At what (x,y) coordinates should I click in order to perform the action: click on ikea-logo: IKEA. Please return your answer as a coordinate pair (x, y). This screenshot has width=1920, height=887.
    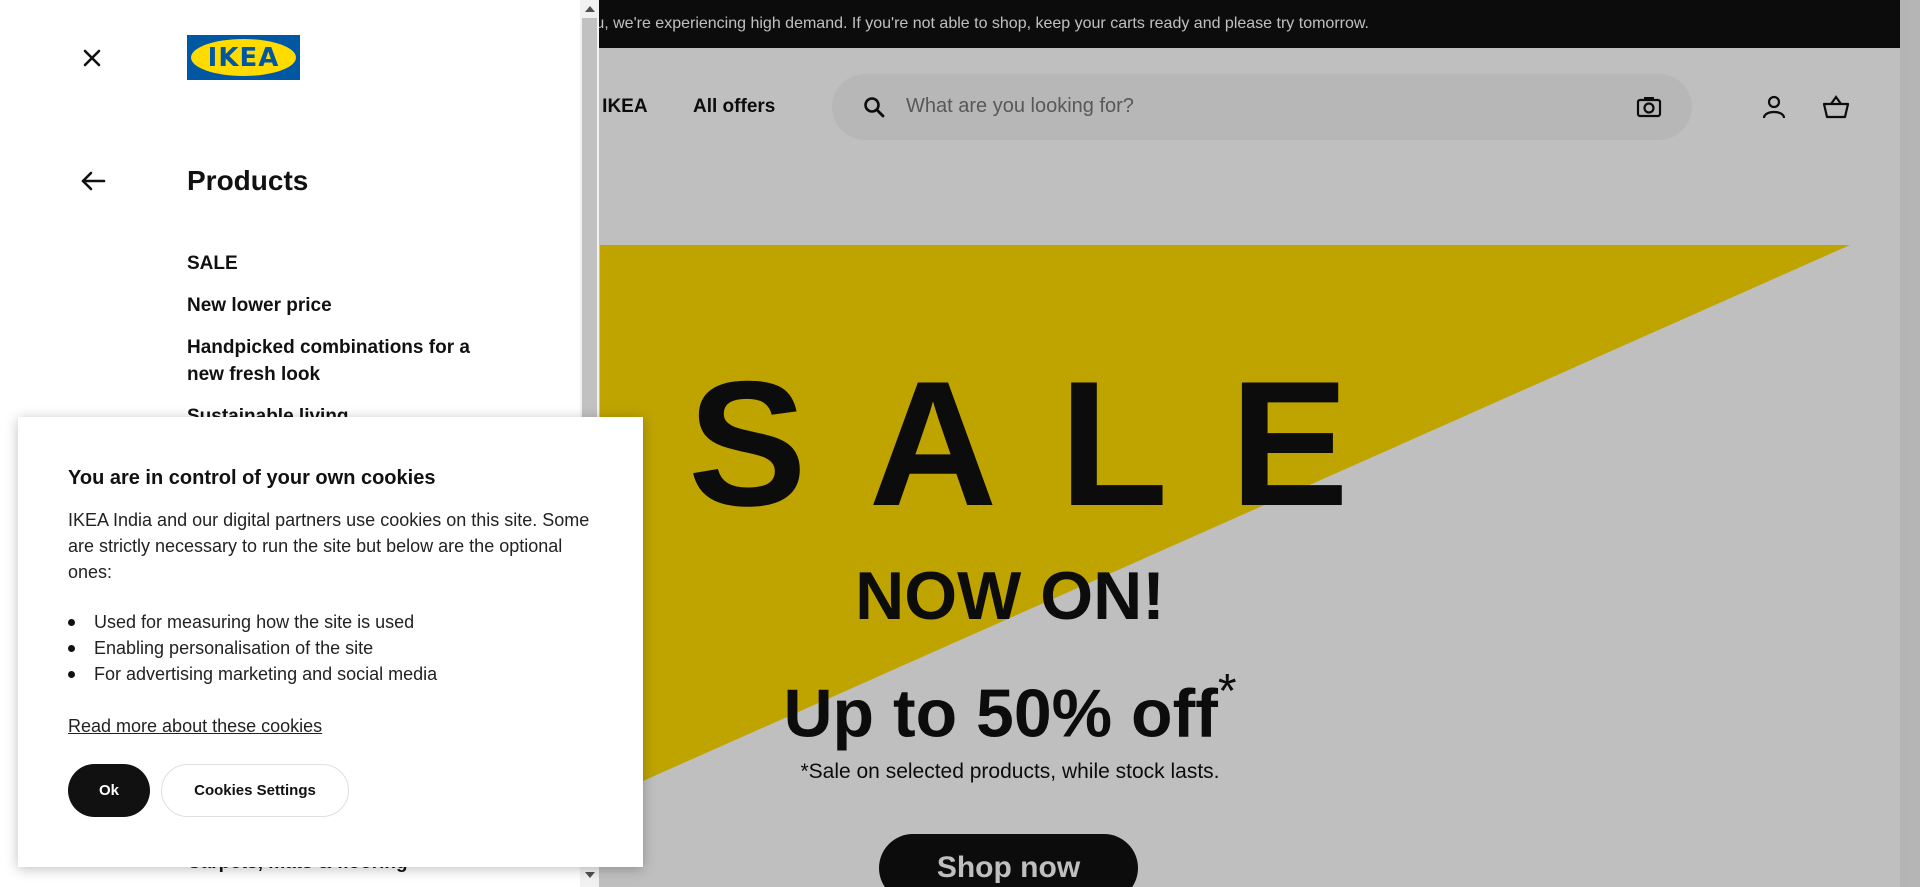
    Looking at the image, I should click on (243, 57).